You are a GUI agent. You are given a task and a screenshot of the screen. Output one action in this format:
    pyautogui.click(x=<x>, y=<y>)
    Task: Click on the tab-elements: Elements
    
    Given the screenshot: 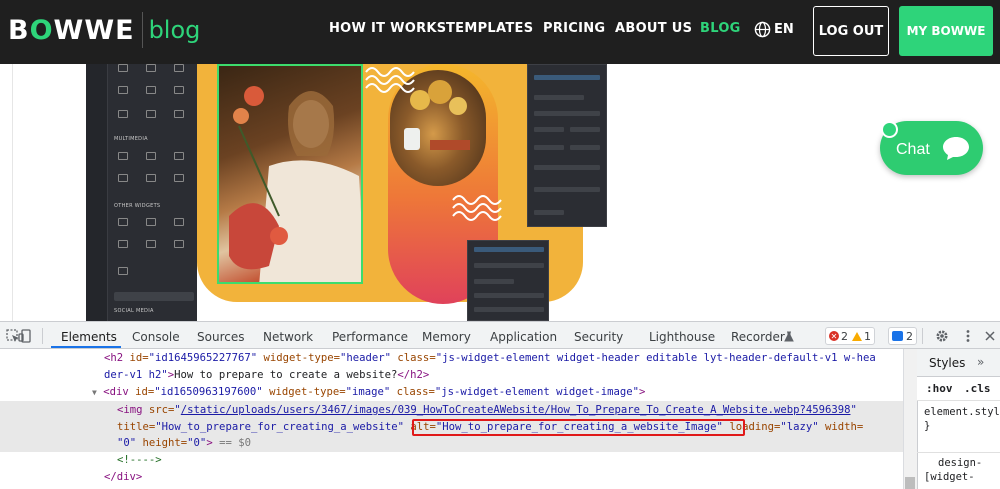 What is the action you would take?
    pyautogui.click(x=89, y=337)
    